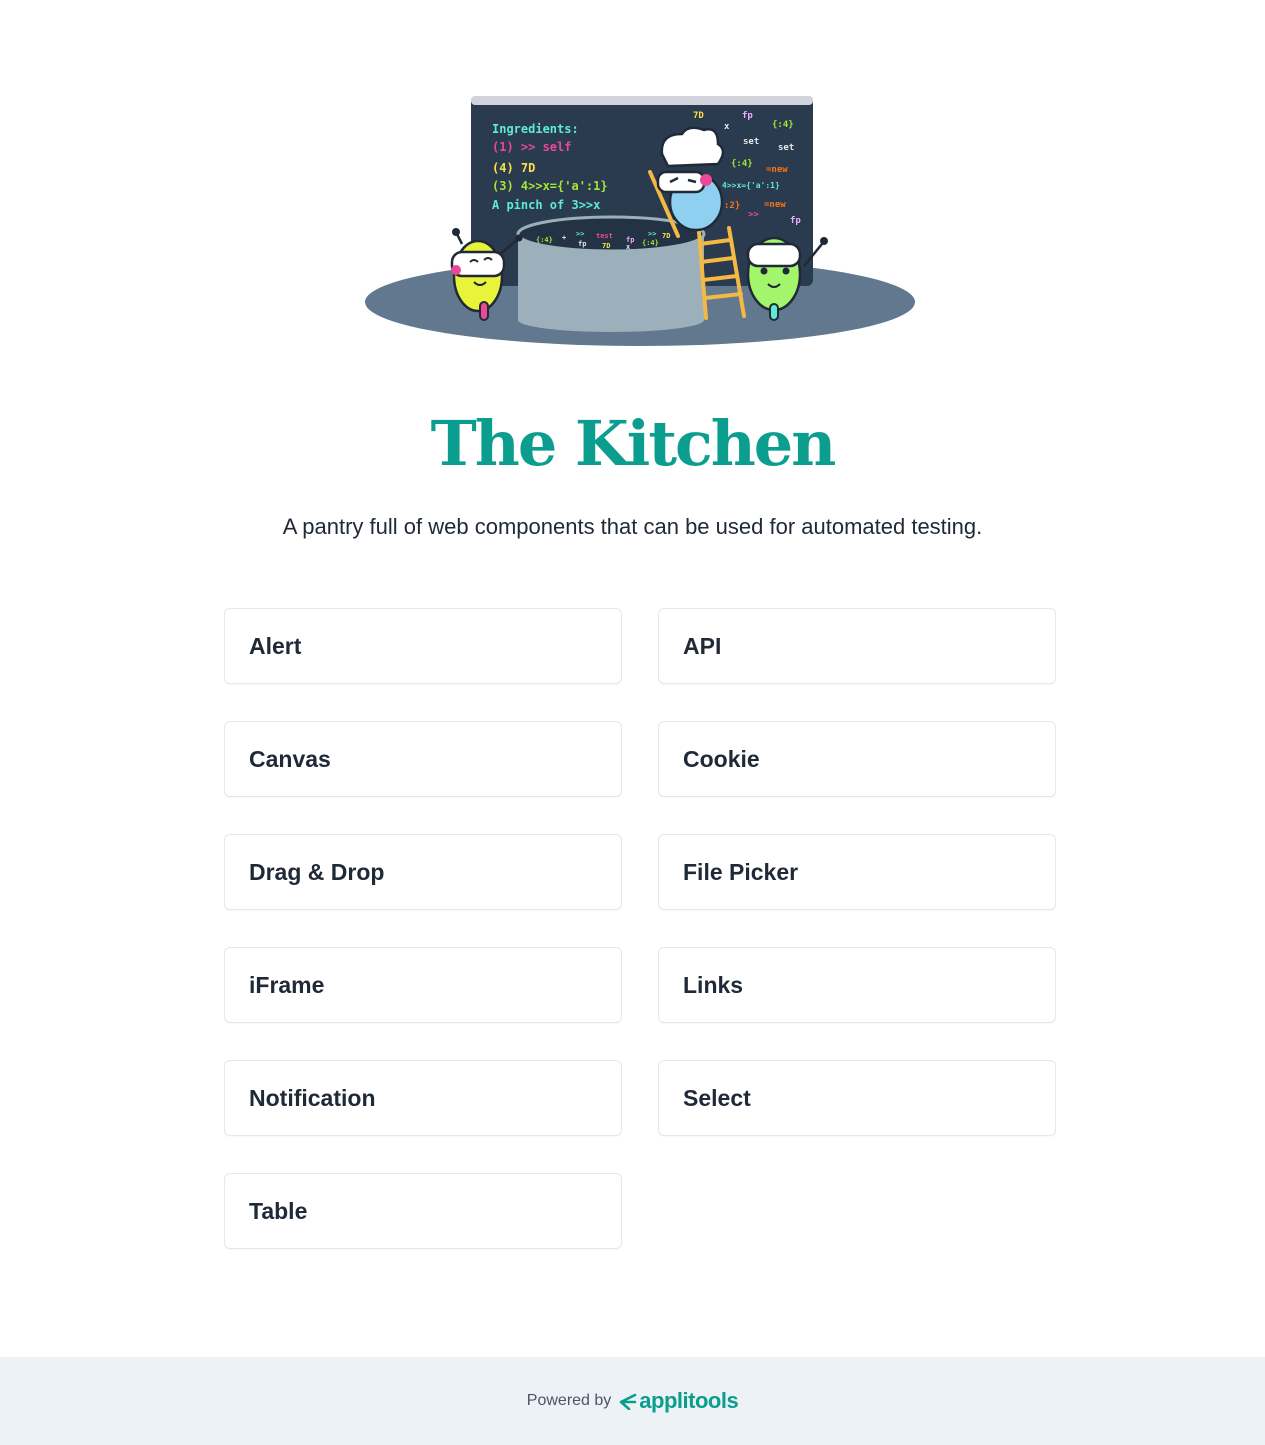 This screenshot has height=1445, width=1265. Describe the element at coordinates (423, 1098) in the screenshot. I see `component-card-notification: Notification` at that location.